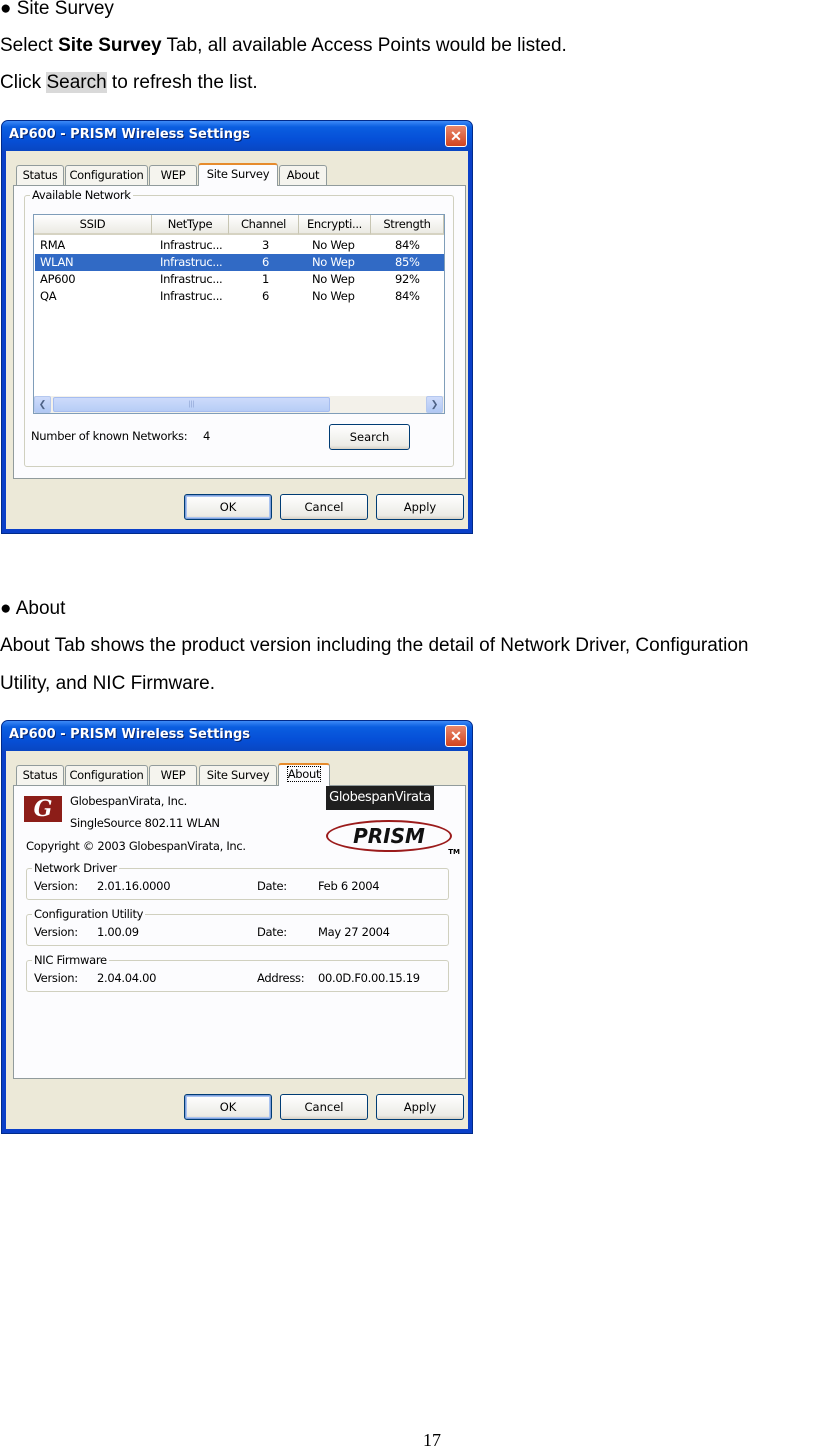 The height and width of the screenshot is (1447, 824). What do you see at coordinates (407, 262) in the screenshot?
I see `cell-strength: 85%` at bounding box center [407, 262].